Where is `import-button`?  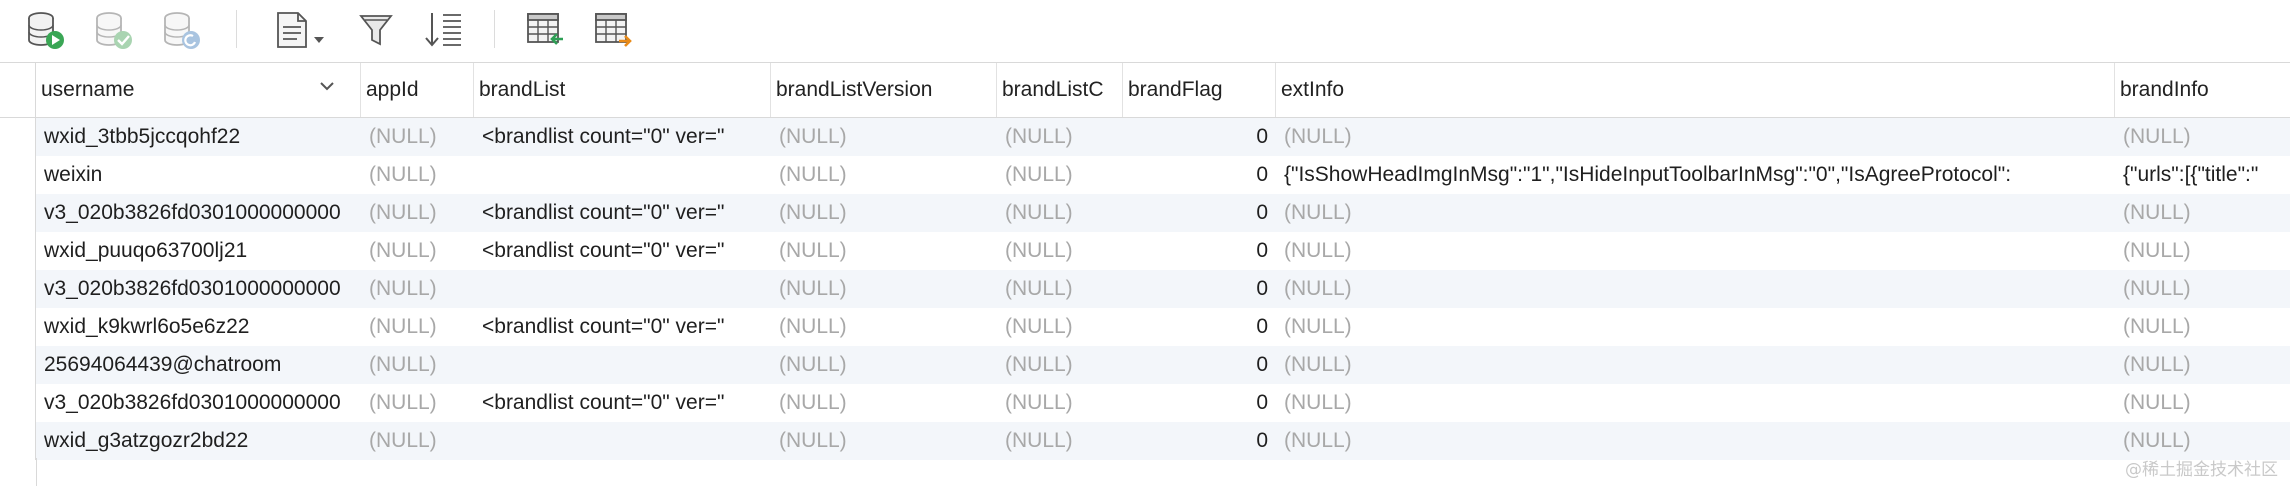 import-button is located at coordinates (546, 30).